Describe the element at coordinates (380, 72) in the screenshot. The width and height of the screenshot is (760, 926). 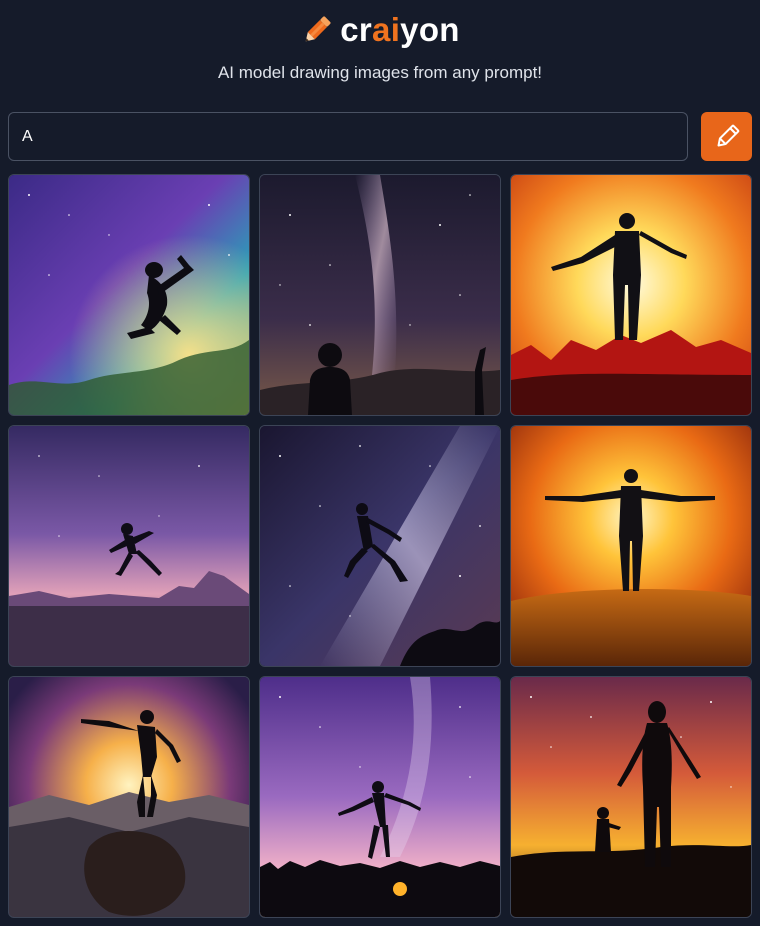
I see `tagline: AI model drawing images from any prompt!` at that location.